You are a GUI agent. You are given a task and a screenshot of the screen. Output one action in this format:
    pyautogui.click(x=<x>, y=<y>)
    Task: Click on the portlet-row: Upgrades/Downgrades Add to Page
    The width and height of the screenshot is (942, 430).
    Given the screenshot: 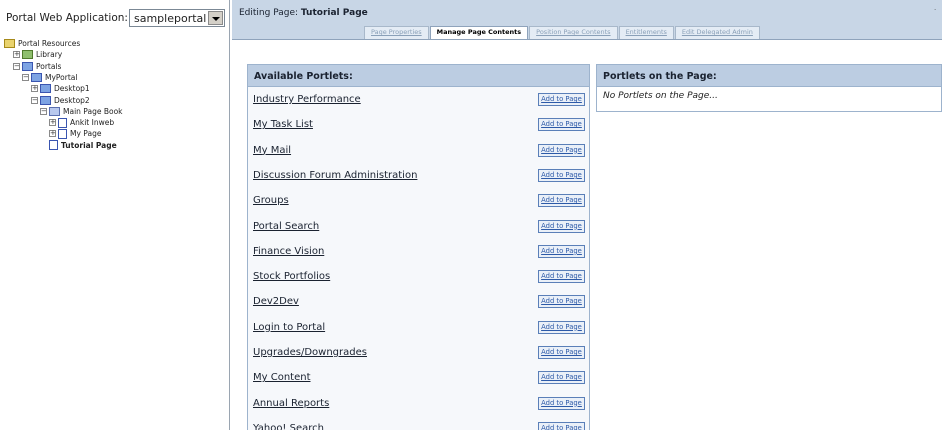 What is the action you would take?
    pyautogui.click(x=418, y=353)
    